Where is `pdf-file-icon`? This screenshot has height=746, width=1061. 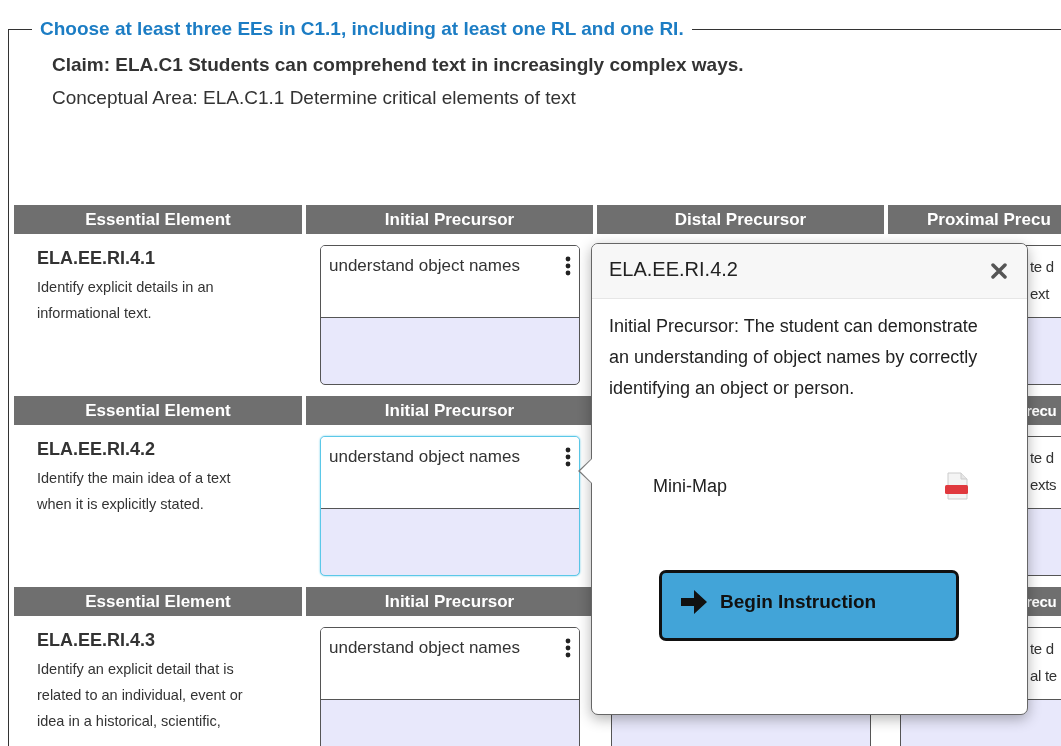 pdf-file-icon is located at coordinates (957, 486).